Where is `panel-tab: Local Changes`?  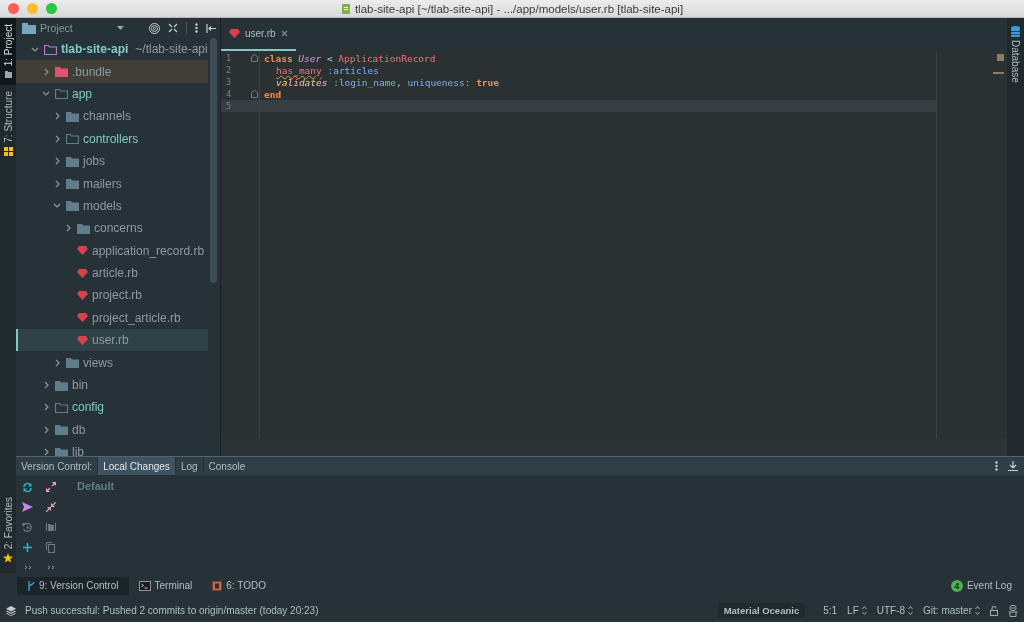 panel-tab: Local Changes is located at coordinates (136, 466).